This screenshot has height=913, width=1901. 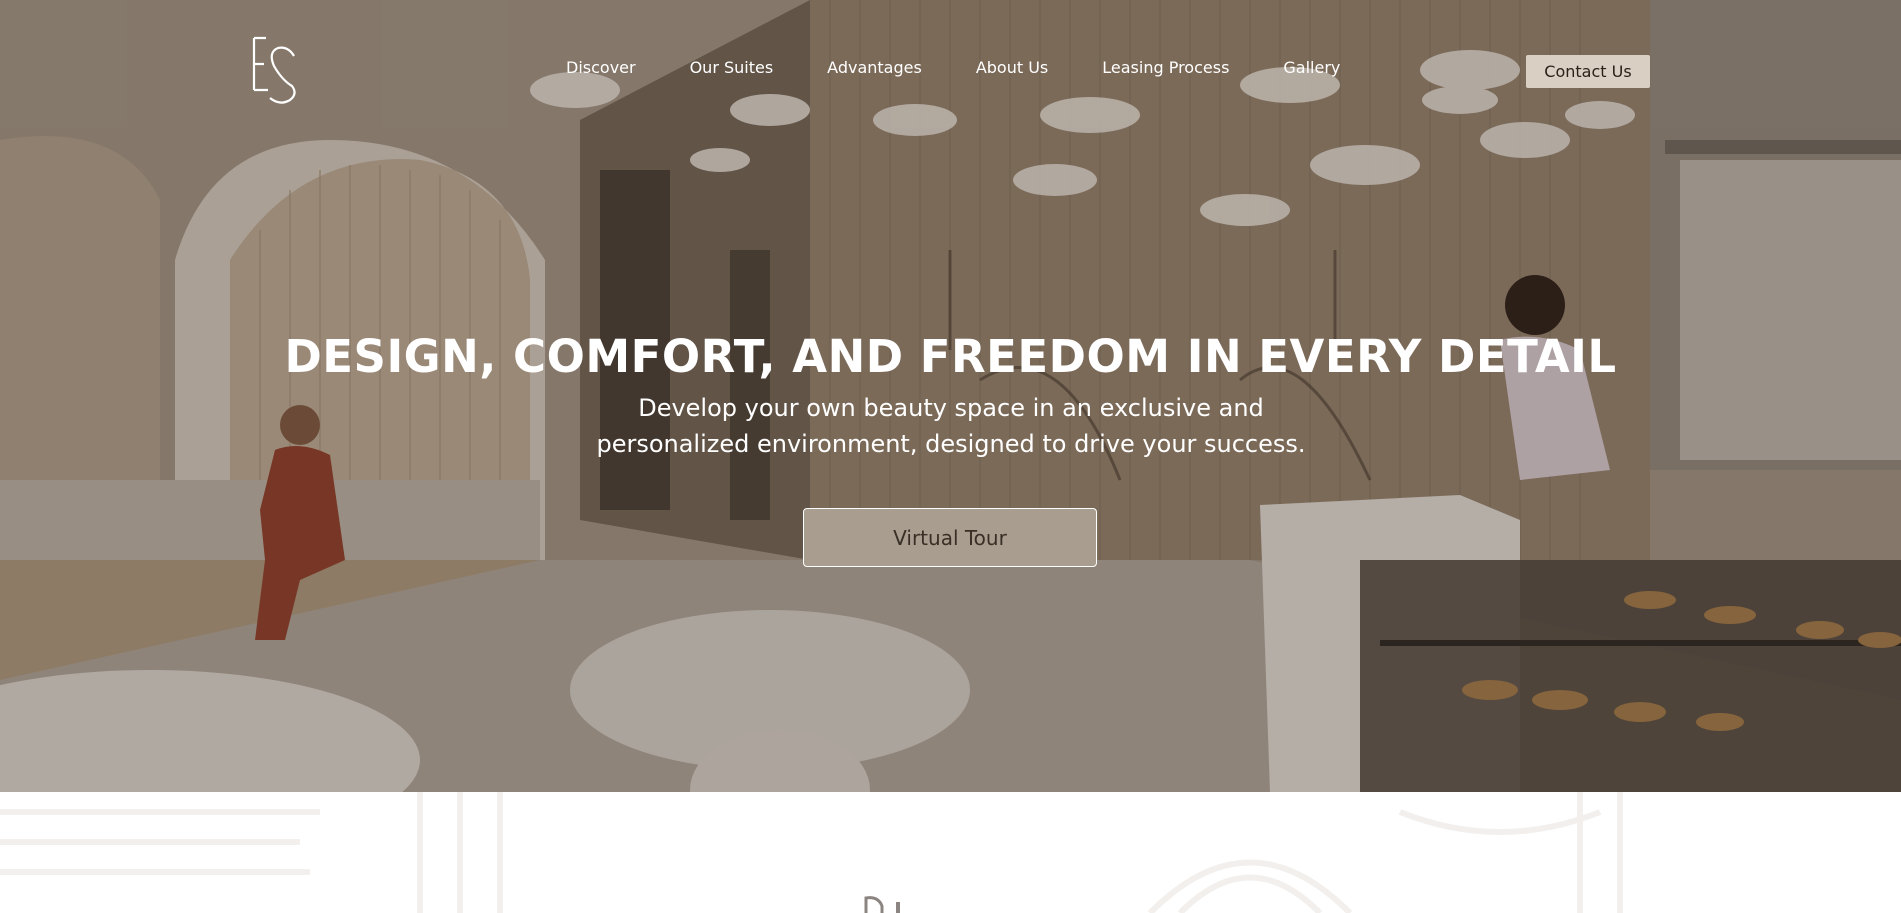 I want to click on nav-advantages: Advantages, so click(x=874, y=67).